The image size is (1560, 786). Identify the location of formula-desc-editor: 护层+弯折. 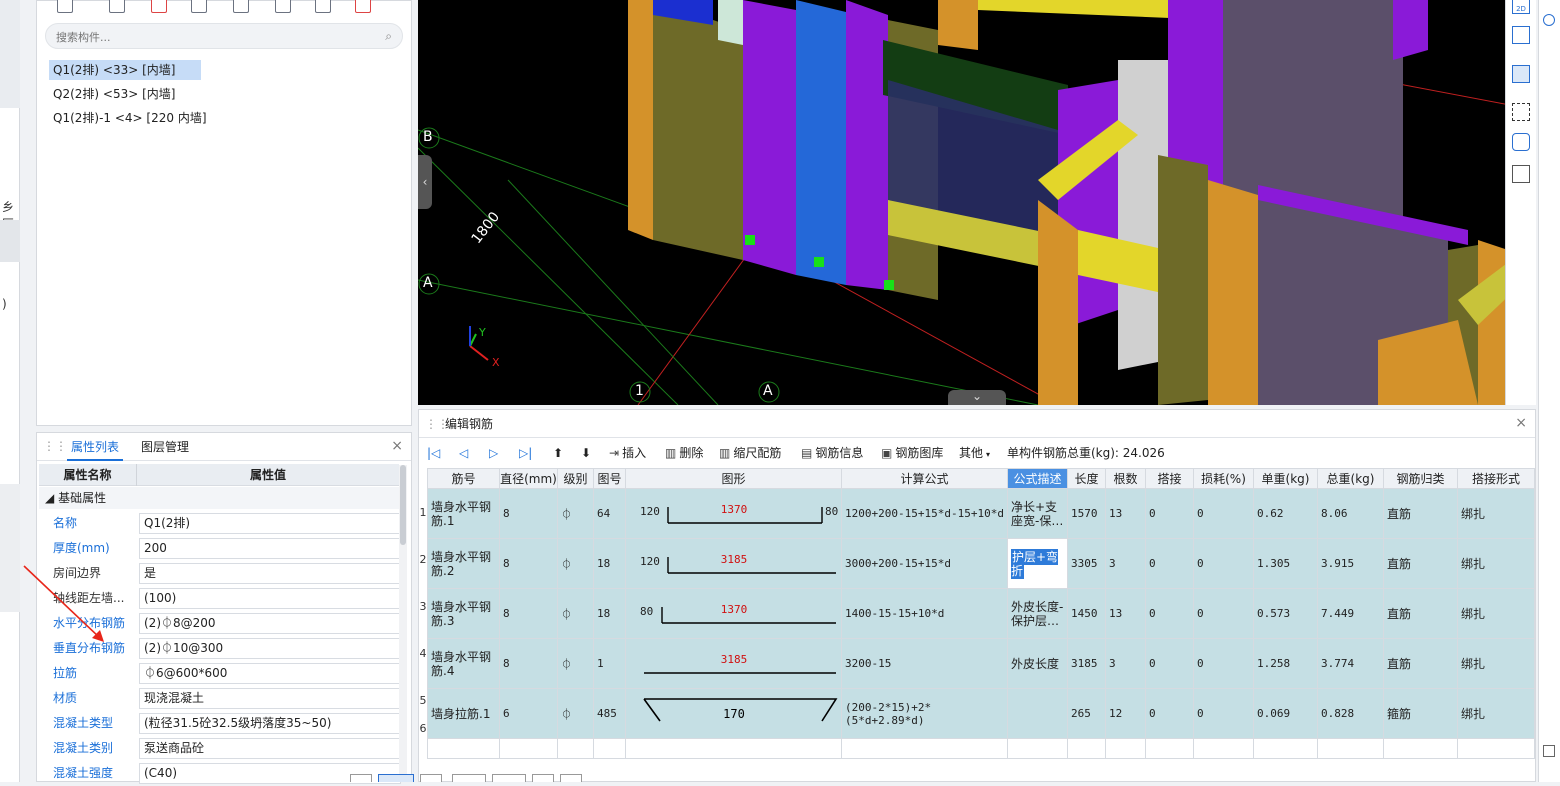
(1037, 563).